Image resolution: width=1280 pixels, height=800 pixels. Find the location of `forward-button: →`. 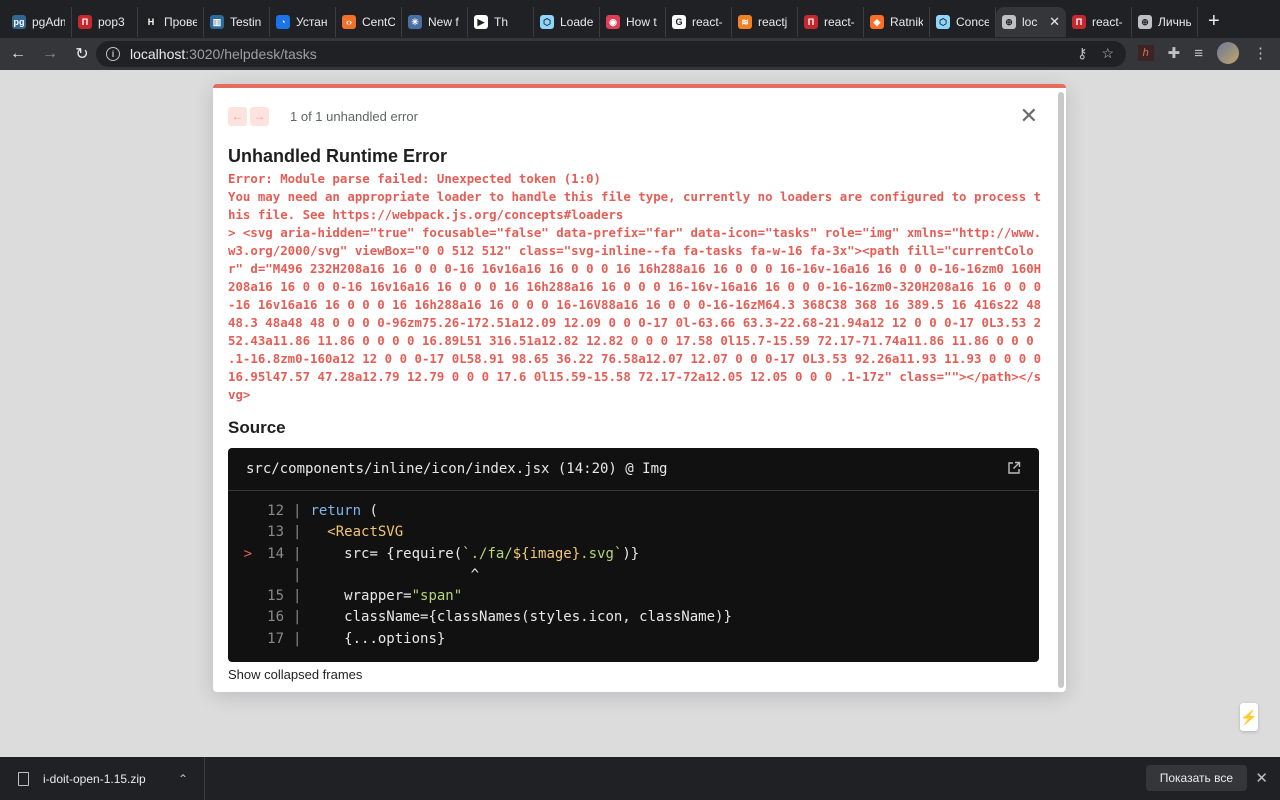

forward-button: → is located at coordinates (50, 54).